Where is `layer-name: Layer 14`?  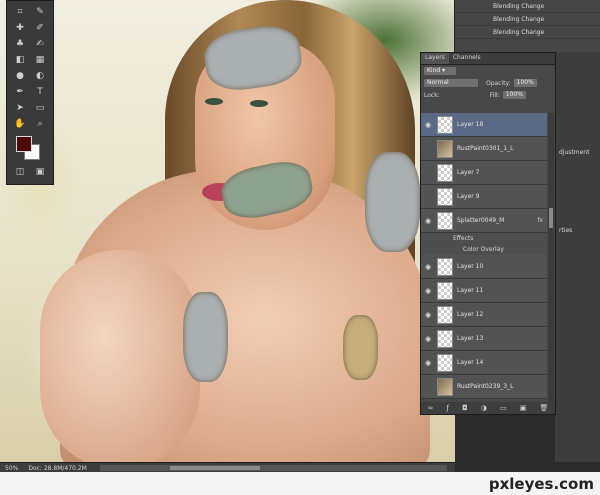 layer-name: Layer 14 is located at coordinates (470, 362).